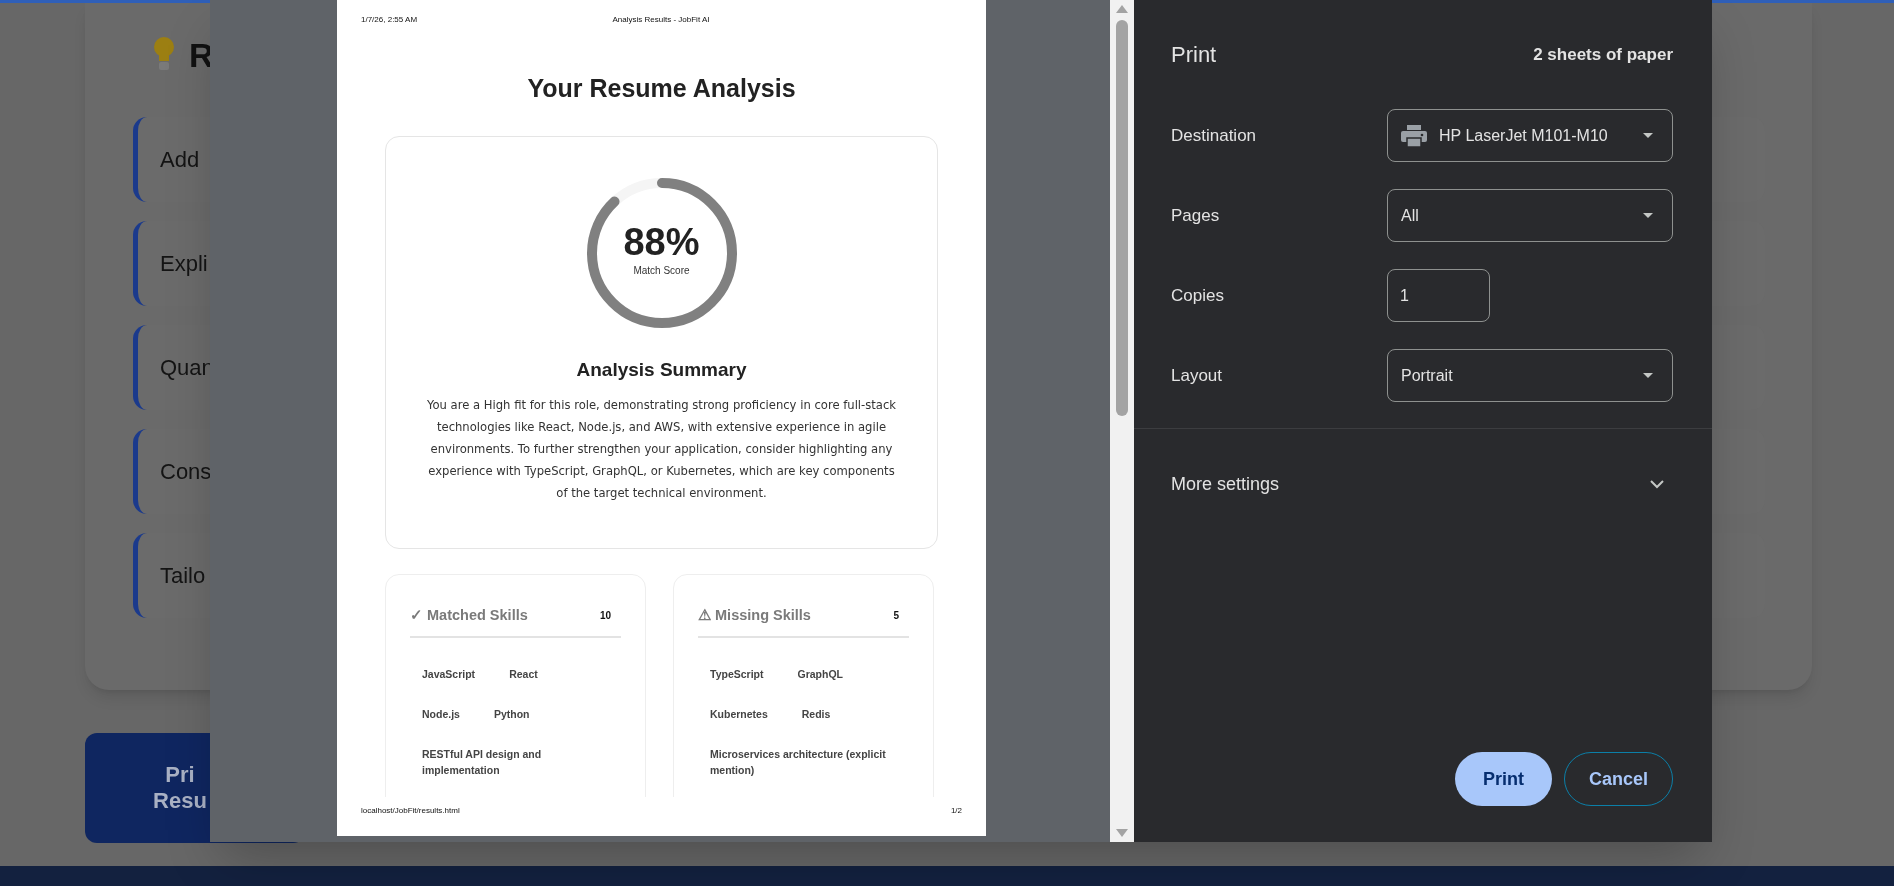  Describe the element at coordinates (754, 615) in the screenshot. I see `skills-heading: ⚠ Missing Skills` at that location.